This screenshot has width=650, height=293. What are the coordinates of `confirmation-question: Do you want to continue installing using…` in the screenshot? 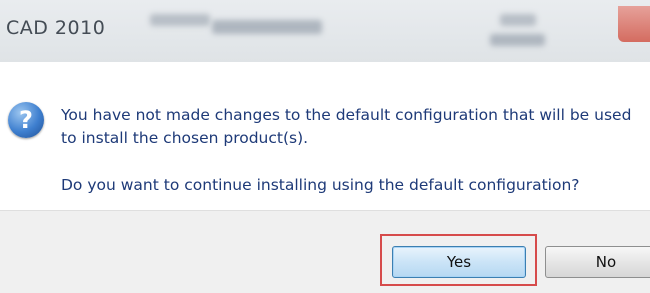 It's located at (320, 185).